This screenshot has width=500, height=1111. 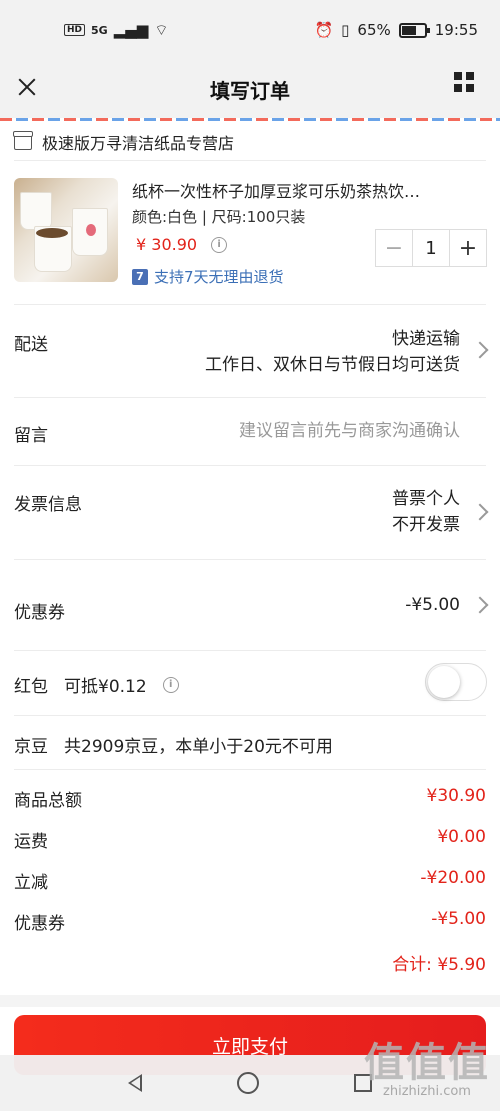 What do you see at coordinates (31, 883) in the screenshot?
I see `summary-label-discount: 立减` at bounding box center [31, 883].